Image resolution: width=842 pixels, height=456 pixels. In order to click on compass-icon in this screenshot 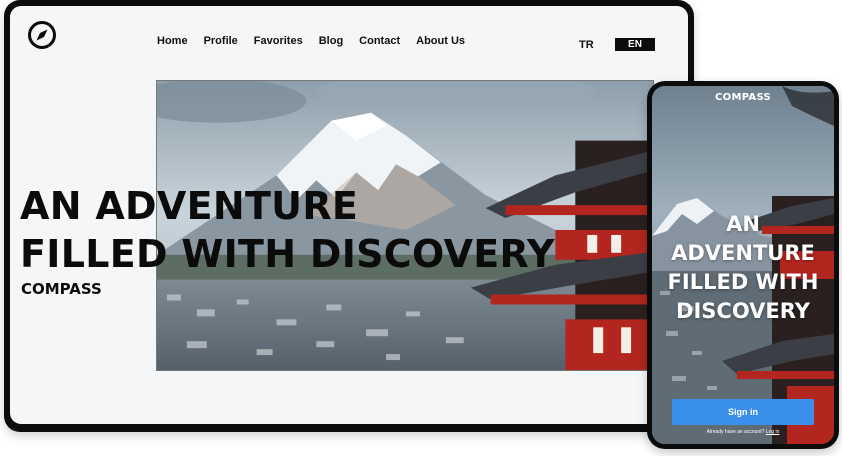, I will do `click(42, 35)`.